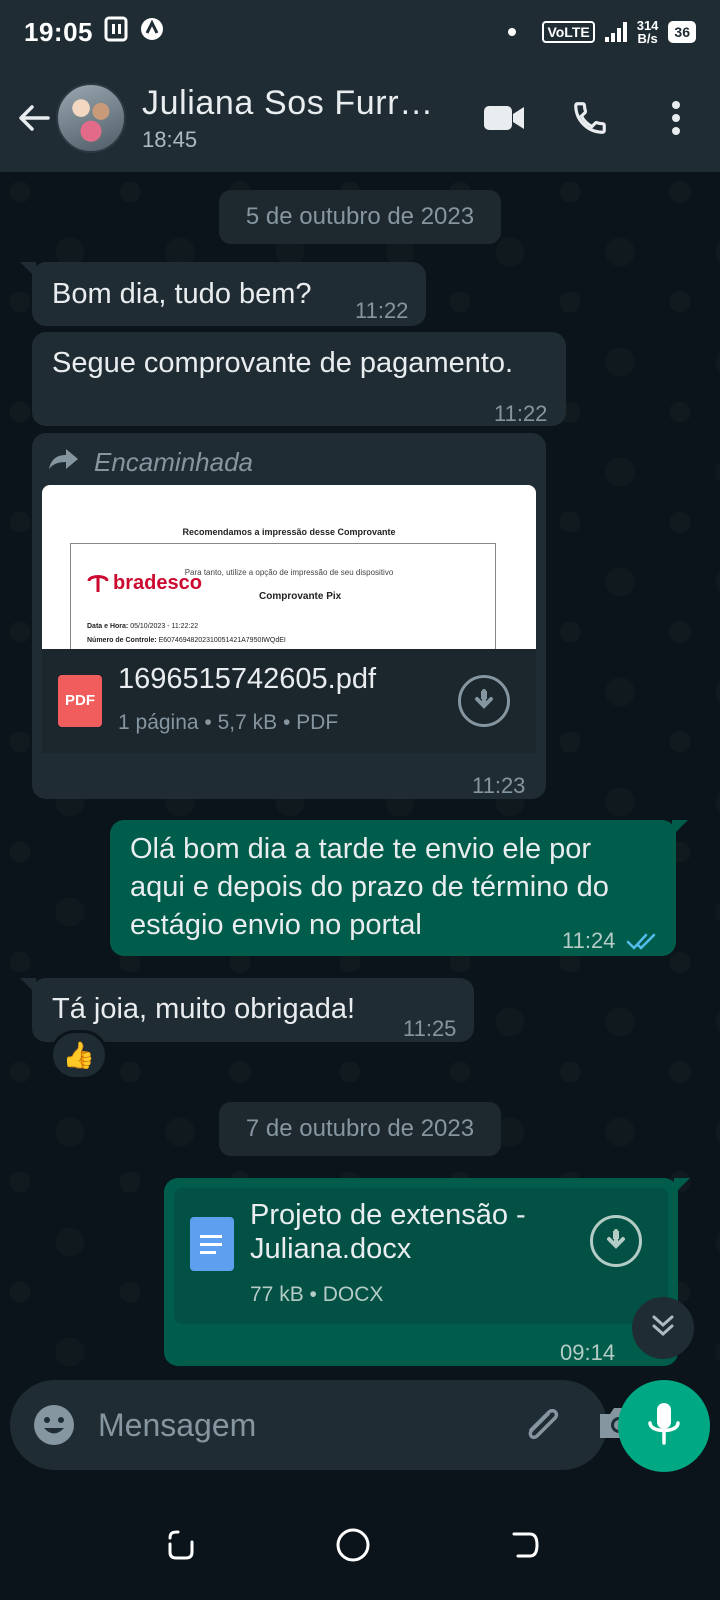 The height and width of the screenshot is (1600, 720). Describe the element at coordinates (590, 118) in the screenshot. I see `voice-call-icon` at that location.